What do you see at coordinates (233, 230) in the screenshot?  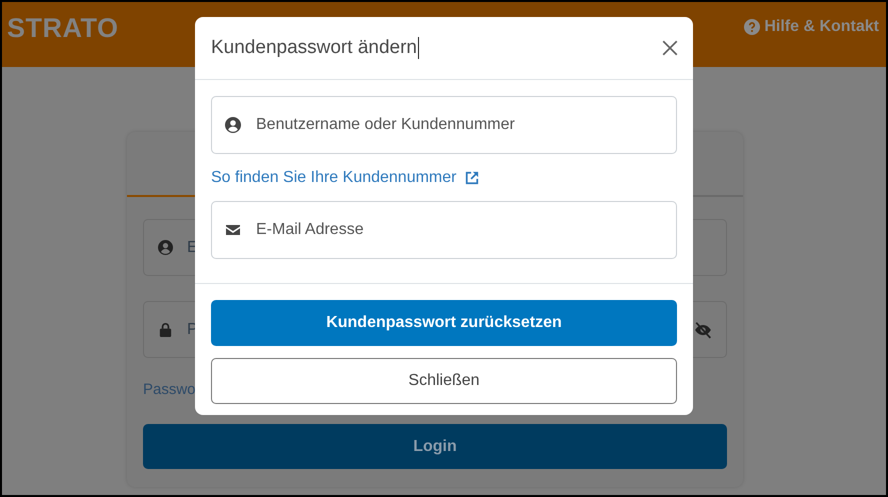 I see `envelope-icon` at bounding box center [233, 230].